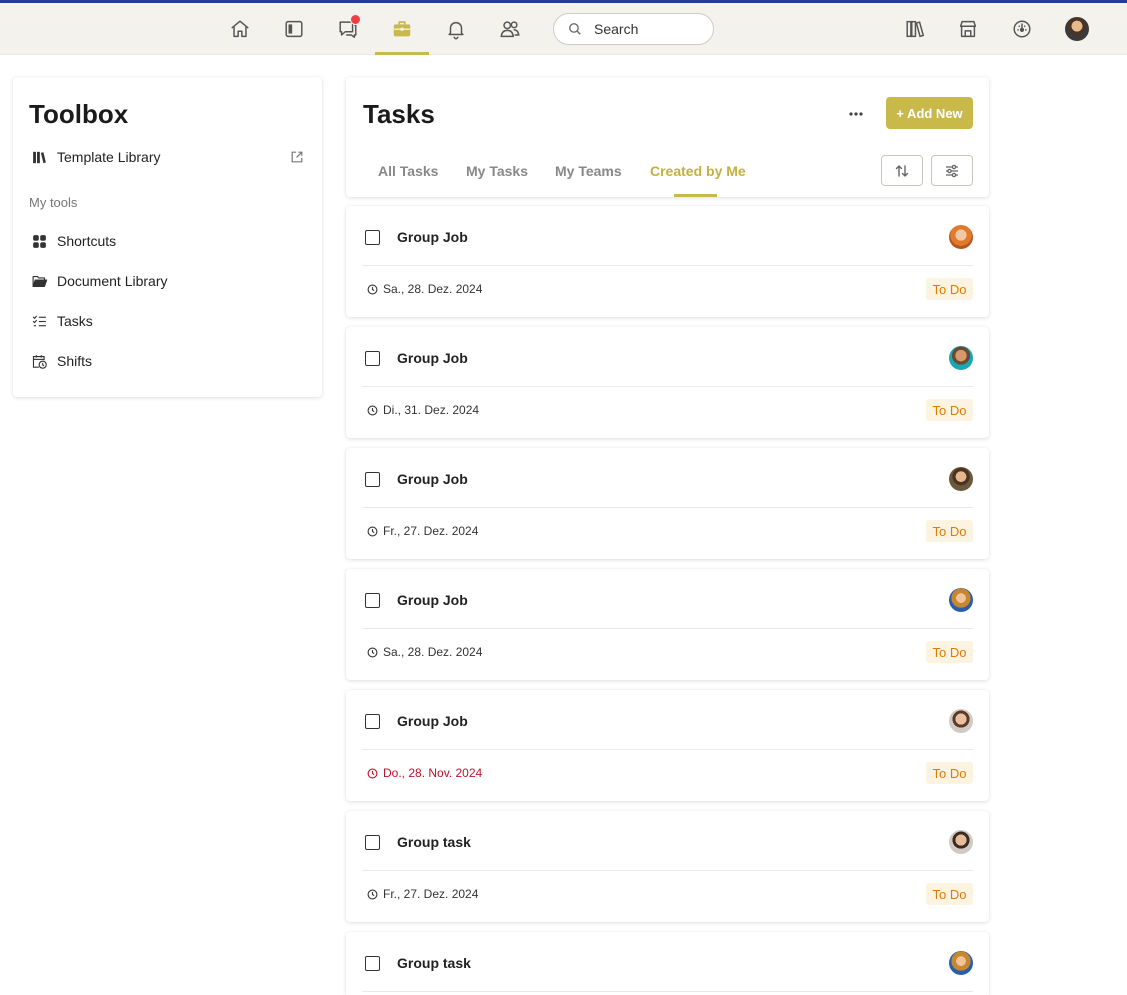  What do you see at coordinates (39, 241) in the screenshot?
I see `grid-icon` at bounding box center [39, 241].